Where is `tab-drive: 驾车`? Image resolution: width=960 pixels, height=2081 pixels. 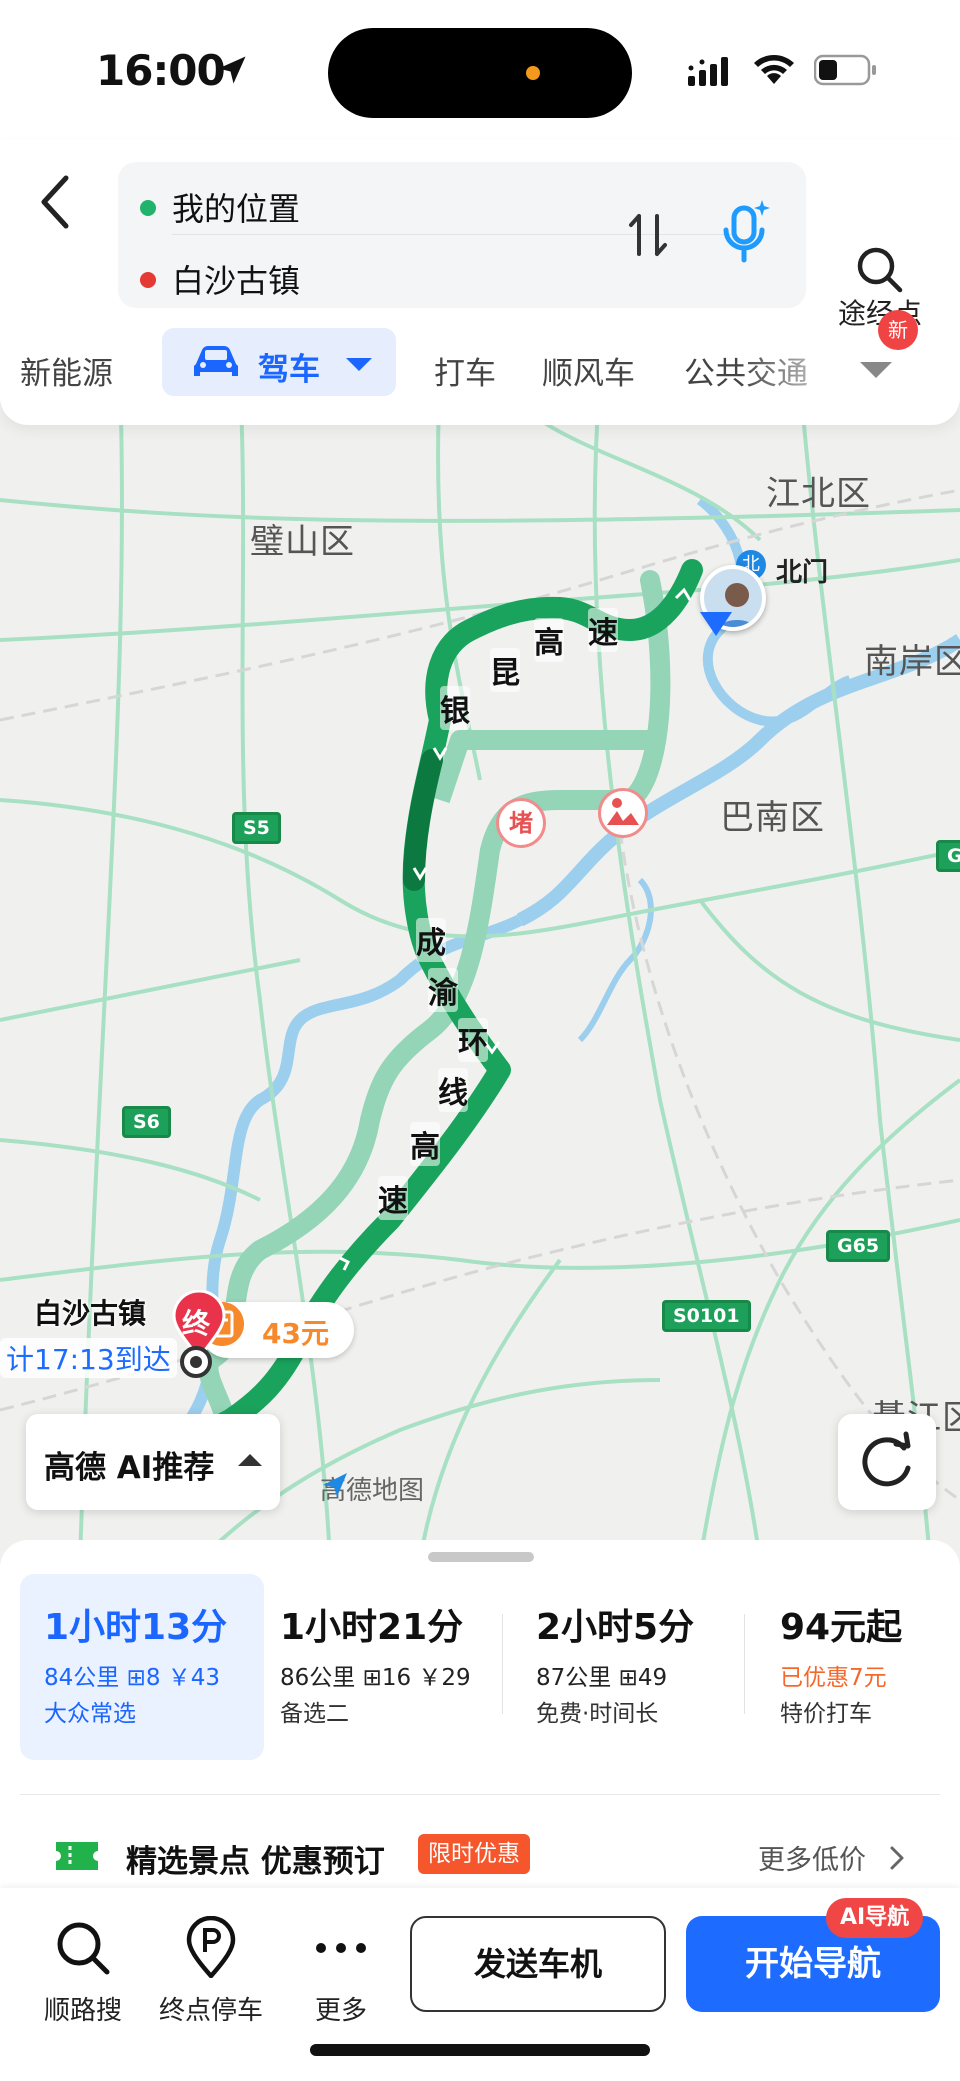 tab-drive: 驾车 is located at coordinates (279, 362).